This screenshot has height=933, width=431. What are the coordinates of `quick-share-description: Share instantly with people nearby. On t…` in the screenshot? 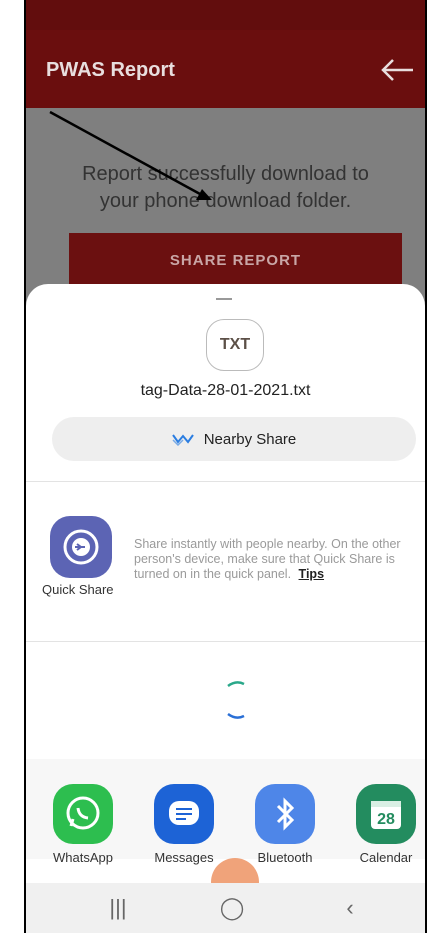 It's located at (268, 559).